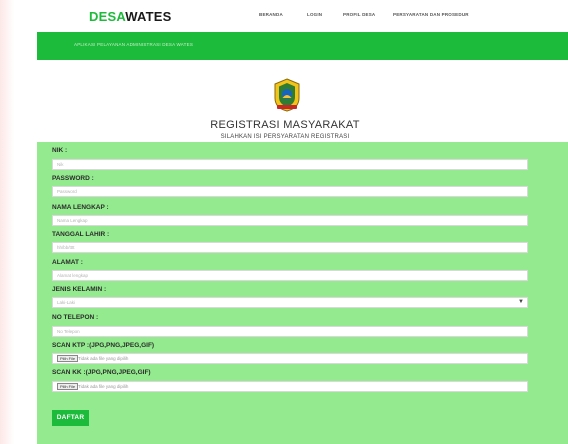 The height and width of the screenshot is (444, 568). What do you see at coordinates (68, 386) in the screenshot?
I see `kk-choose-file-button: Pilih File` at bounding box center [68, 386].